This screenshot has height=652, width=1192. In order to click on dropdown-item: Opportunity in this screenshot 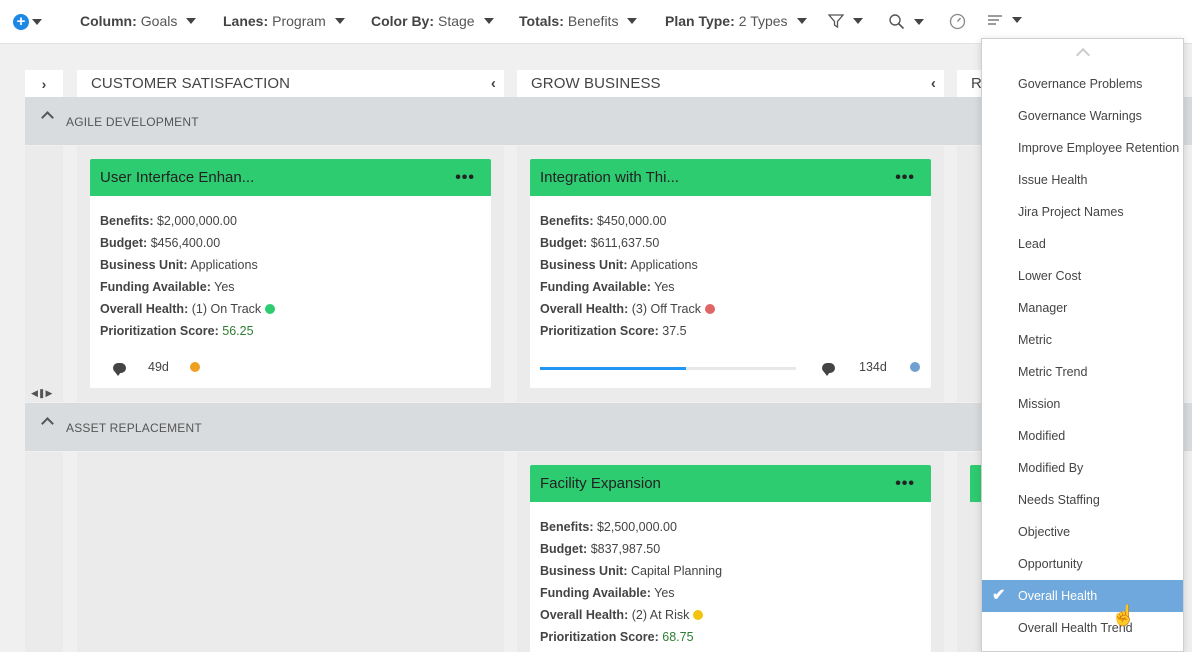, I will do `click(1082, 564)`.